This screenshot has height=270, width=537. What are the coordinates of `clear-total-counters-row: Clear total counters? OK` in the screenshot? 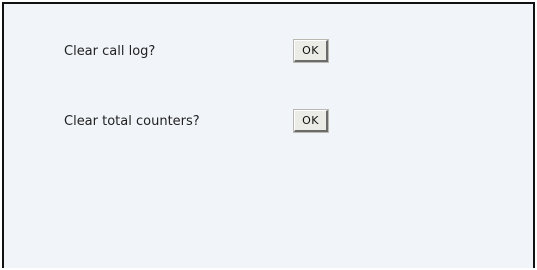 It's located at (196, 121).